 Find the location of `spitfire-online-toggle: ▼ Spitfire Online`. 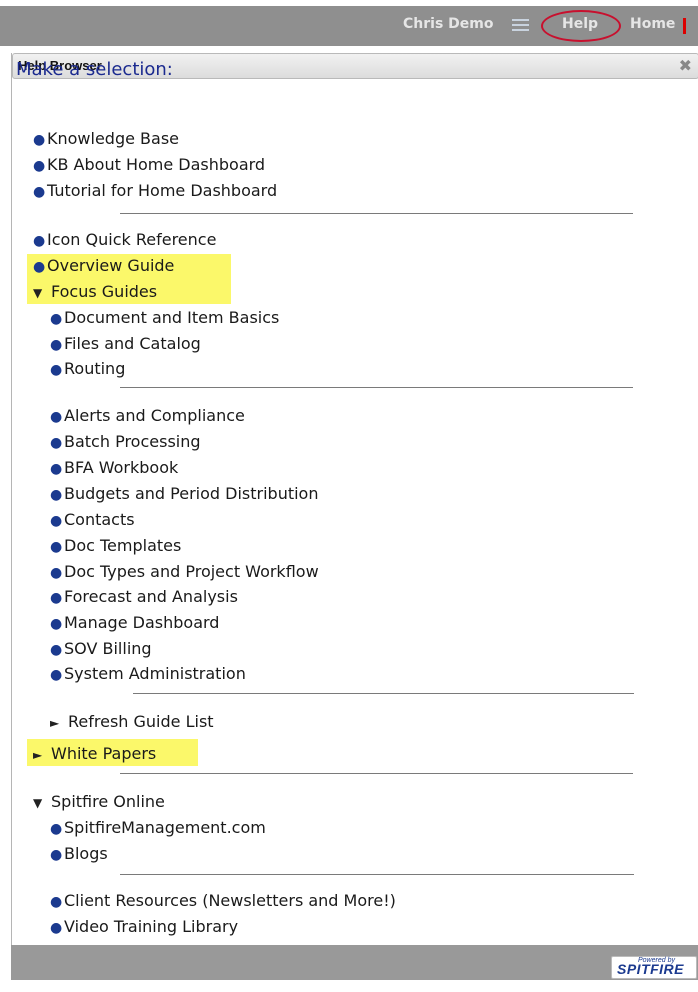

spitfire-online-toggle: ▼ Spitfire Online is located at coordinates (99, 801).